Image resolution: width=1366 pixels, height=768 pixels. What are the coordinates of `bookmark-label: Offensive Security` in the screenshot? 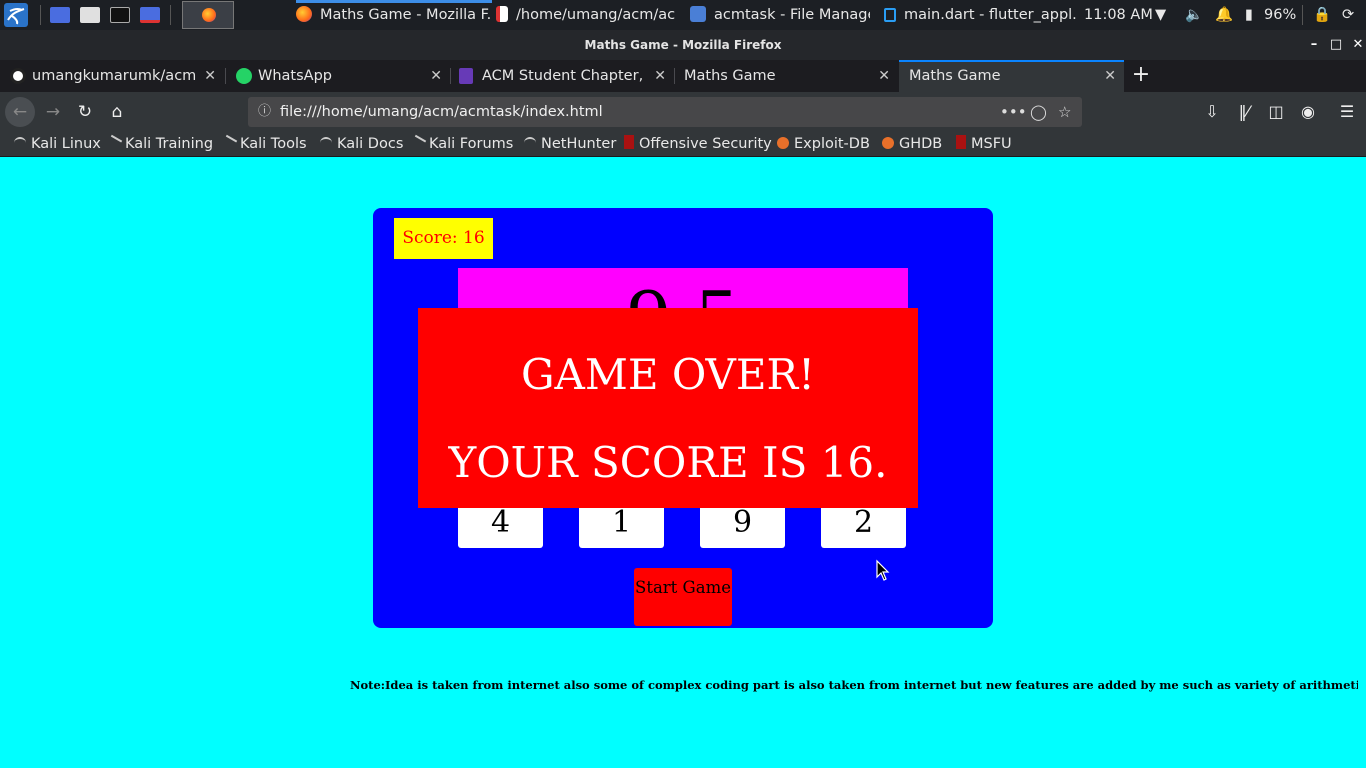 It's located at (705, 144).